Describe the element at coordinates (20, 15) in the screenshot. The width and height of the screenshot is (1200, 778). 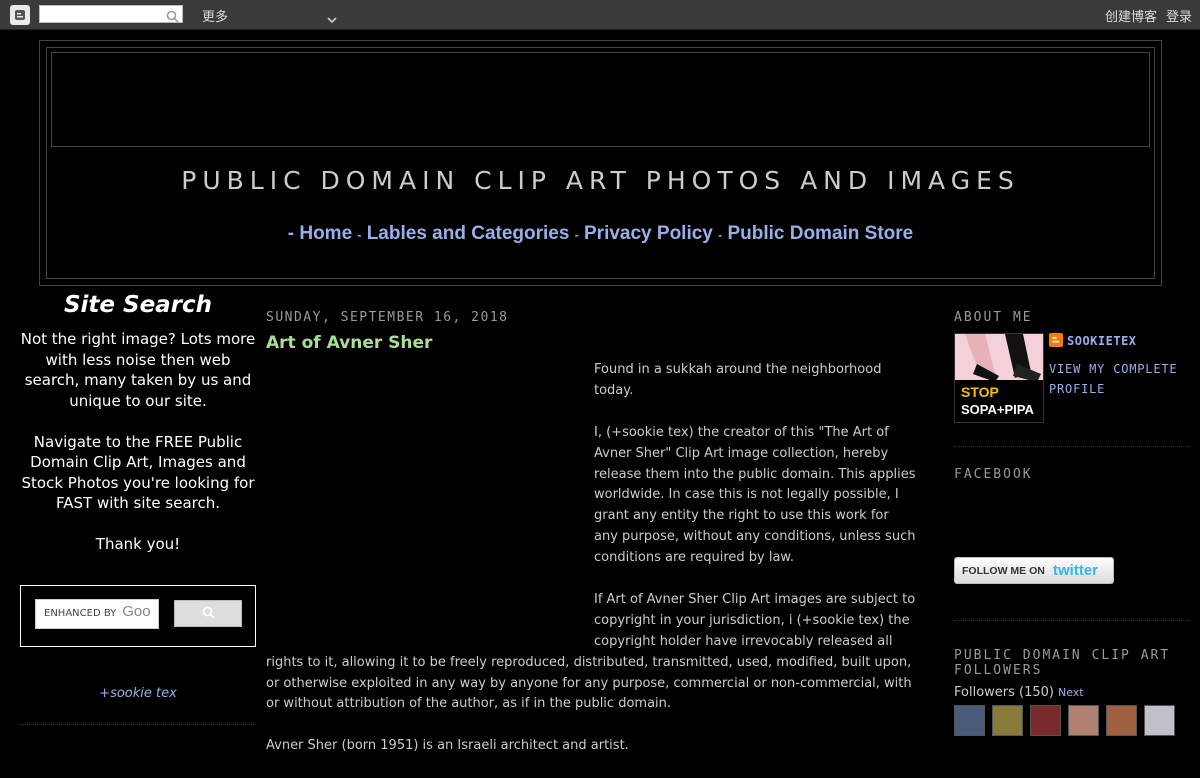
I see `blogger-logo-icon` at that location.